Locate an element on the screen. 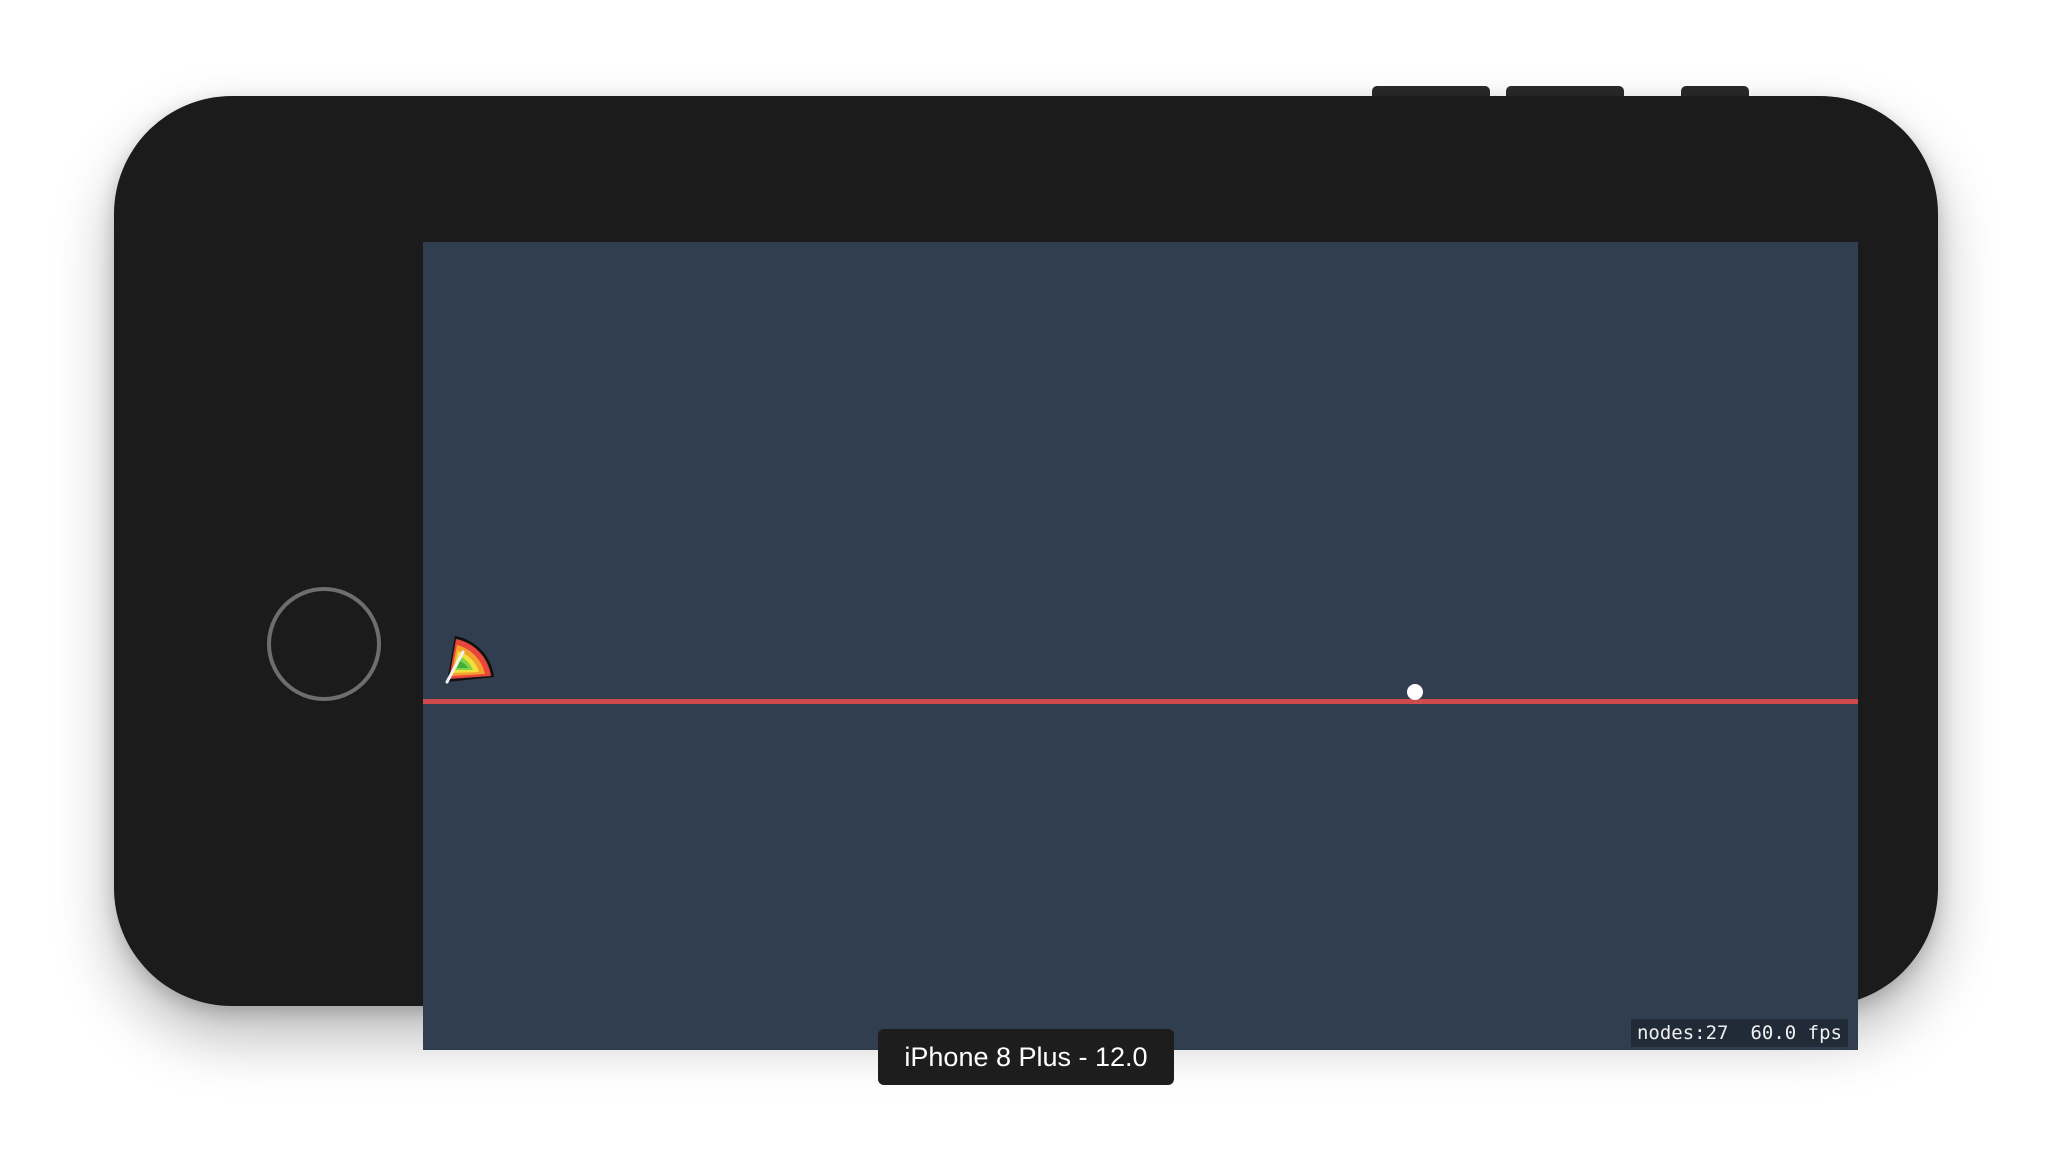  ground-line is located at coordinates (1140, 701).